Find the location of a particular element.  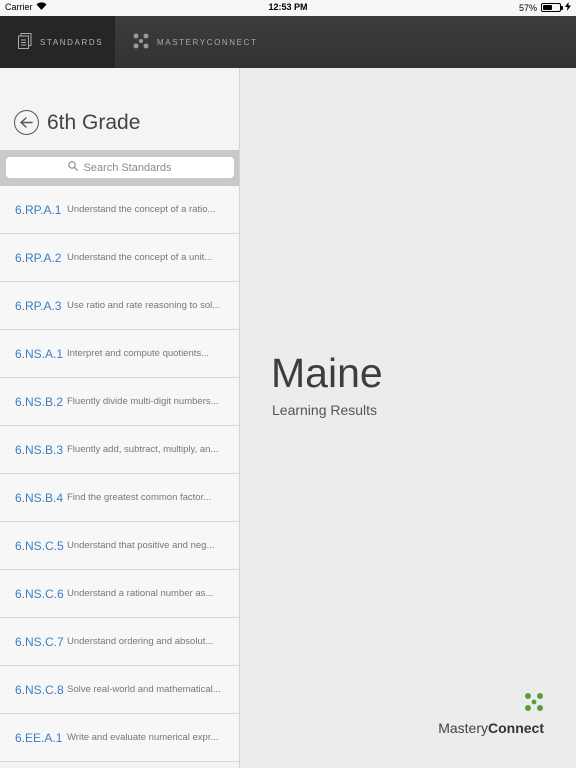

masteryconnect-logo-text: MasteryConnect is located at coordinates (491, 728).